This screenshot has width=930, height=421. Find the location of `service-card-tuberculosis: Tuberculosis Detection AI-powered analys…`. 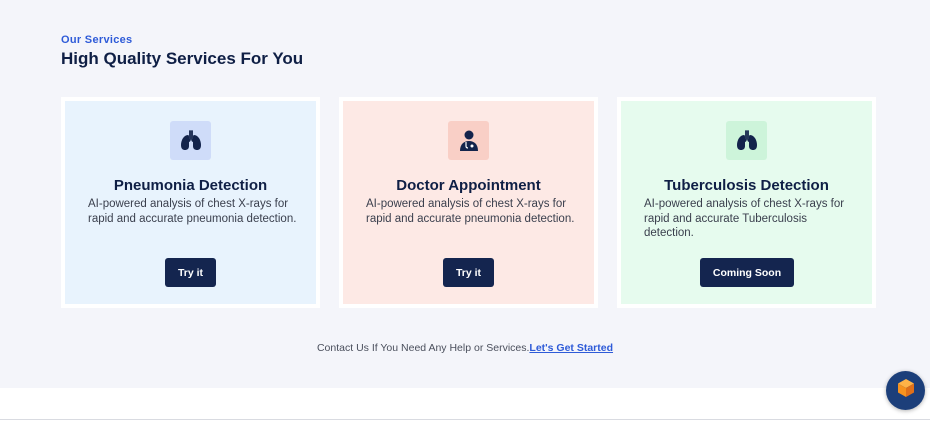

service-card-tuberculosis: Tuberculosis Detection AI-powered analys… is located at coordinates (746, 202).